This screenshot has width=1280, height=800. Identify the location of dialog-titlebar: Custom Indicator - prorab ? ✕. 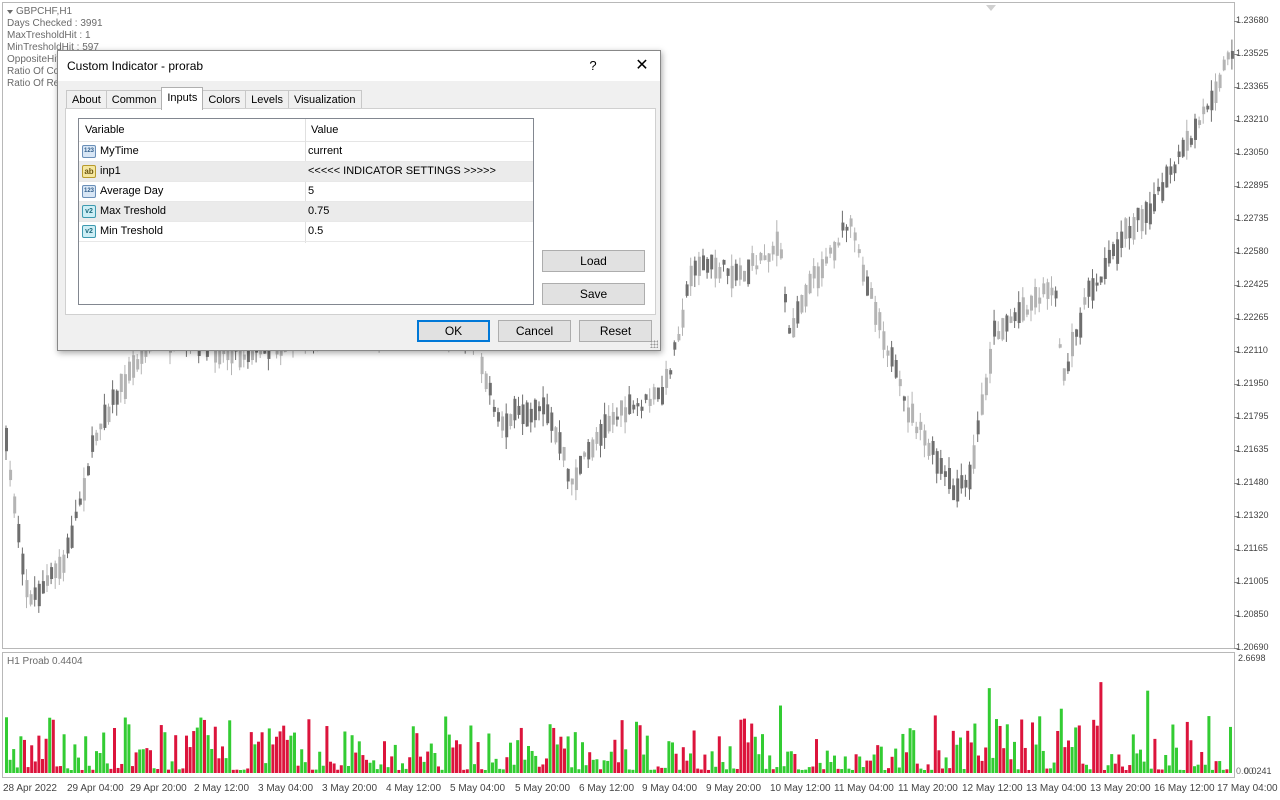
(359, 66).